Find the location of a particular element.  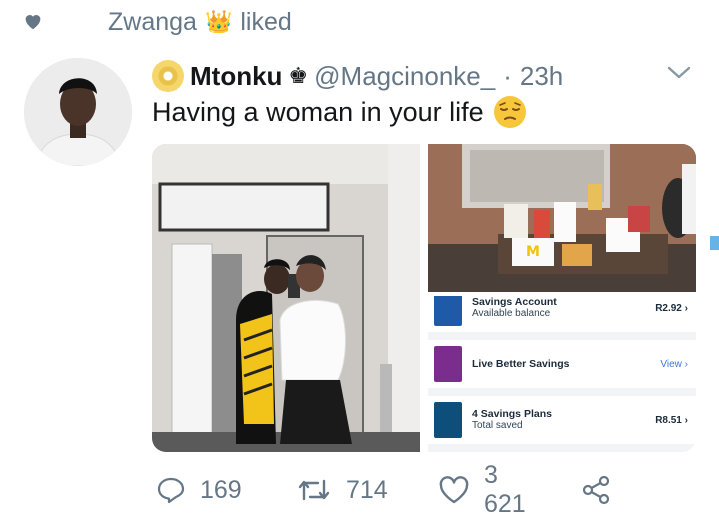

svg-text: M is located at coordinates (533, 252).